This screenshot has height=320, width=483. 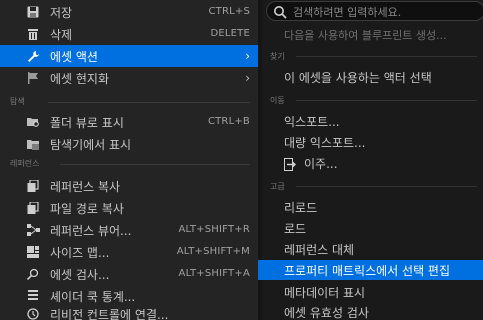 What do you see at coordinates (129, 186) in the screenshot?
I see `menu-item-copy-reference: 레퍼런스 복사` at bounding box center [129, 186].